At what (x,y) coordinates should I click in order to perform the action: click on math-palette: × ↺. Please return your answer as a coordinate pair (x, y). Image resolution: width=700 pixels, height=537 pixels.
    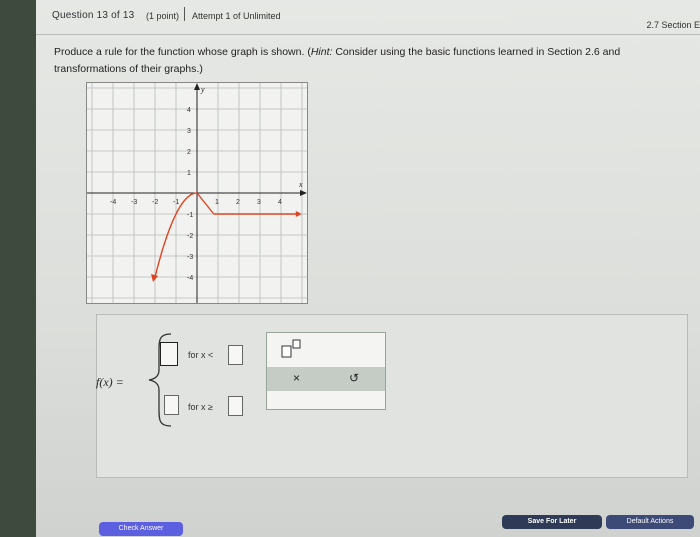
    Looking at the image, I should click on (326, 371).